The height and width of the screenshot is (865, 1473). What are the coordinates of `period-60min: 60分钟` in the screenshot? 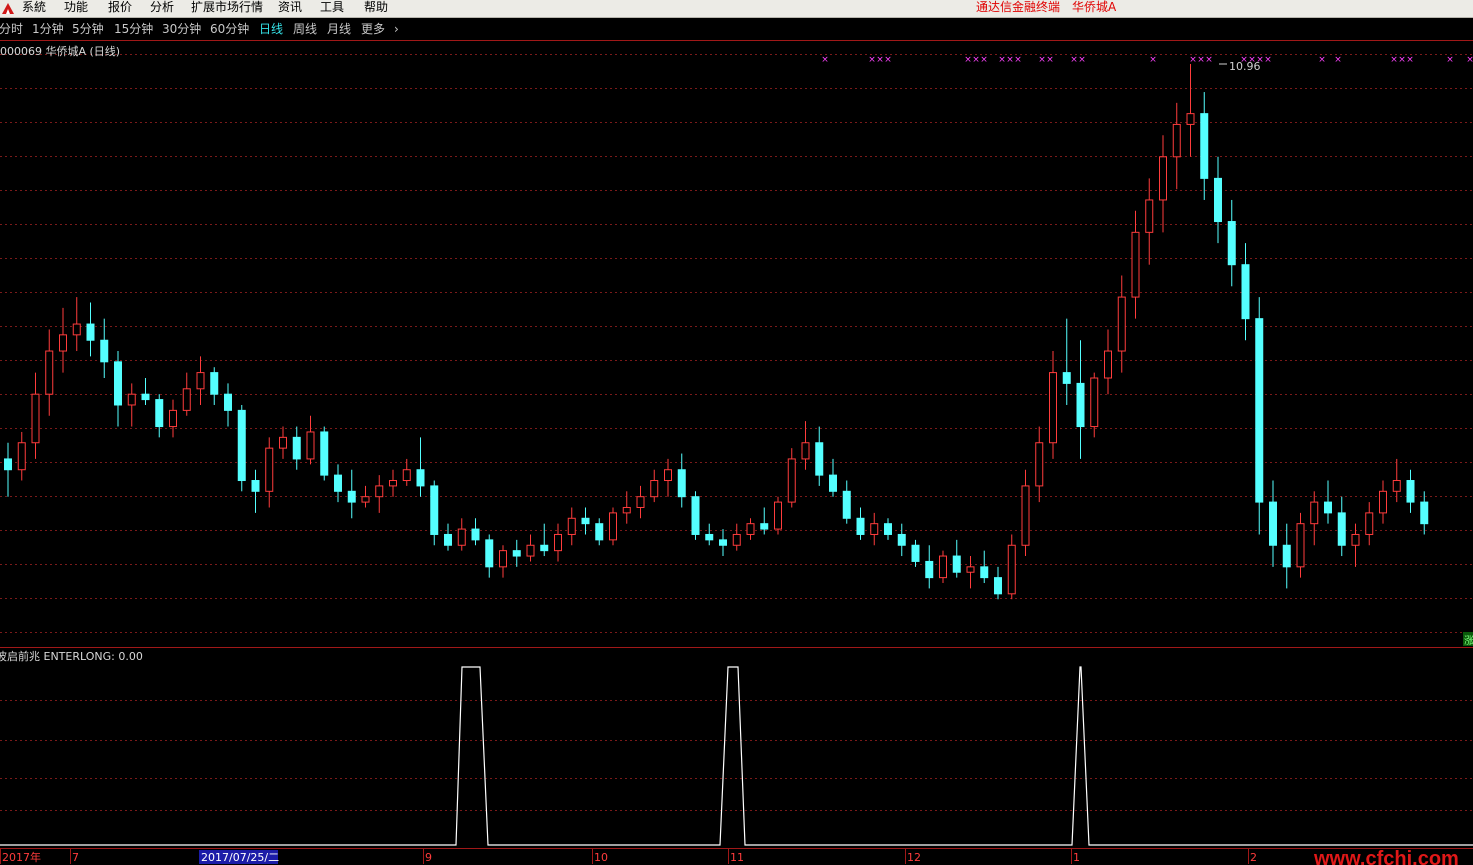 It's located at (229, 29).